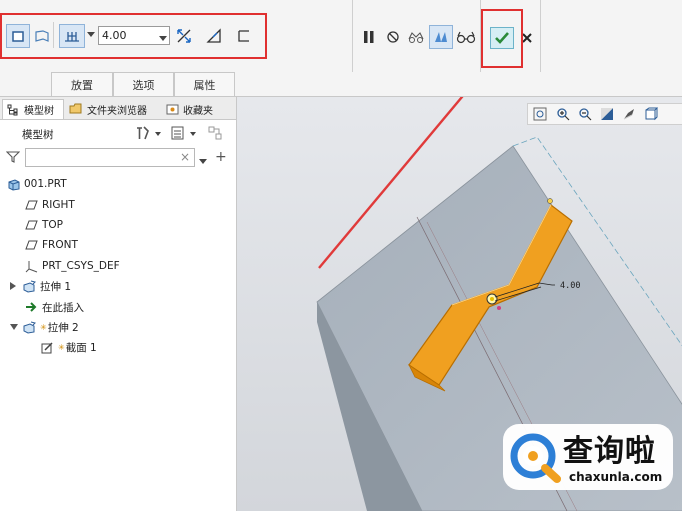  I want to click on dimension-value: 4.00, so click(570, 286).